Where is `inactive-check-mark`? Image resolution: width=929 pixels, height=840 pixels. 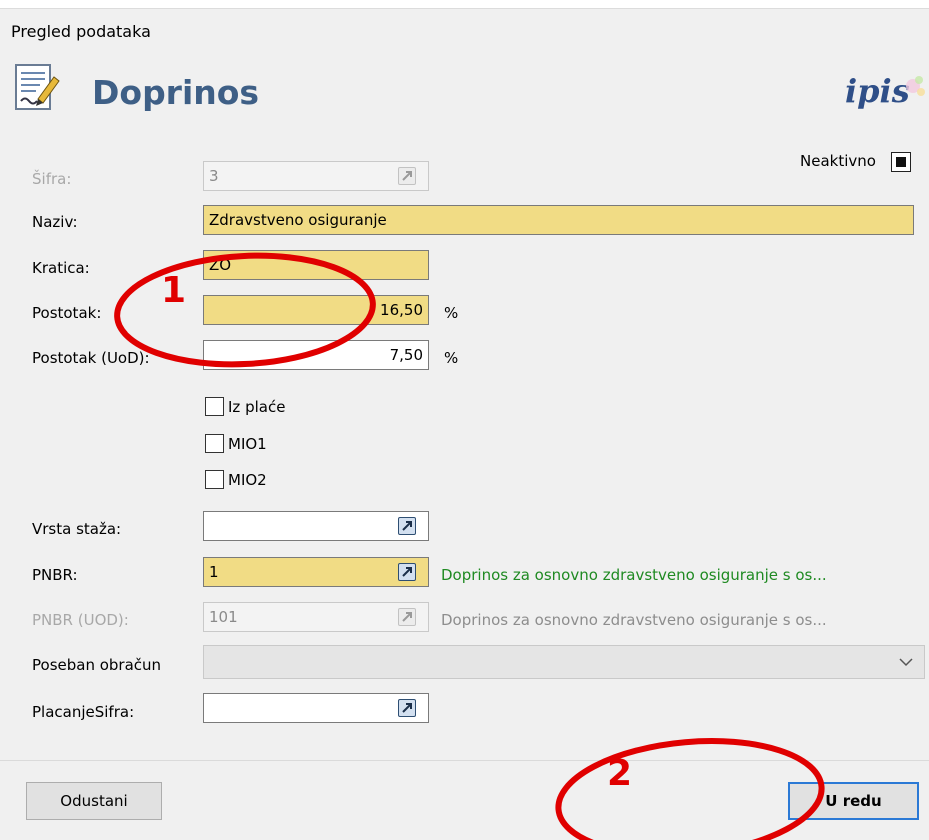 inactive-check-mark is located at coordinates (901, 162).